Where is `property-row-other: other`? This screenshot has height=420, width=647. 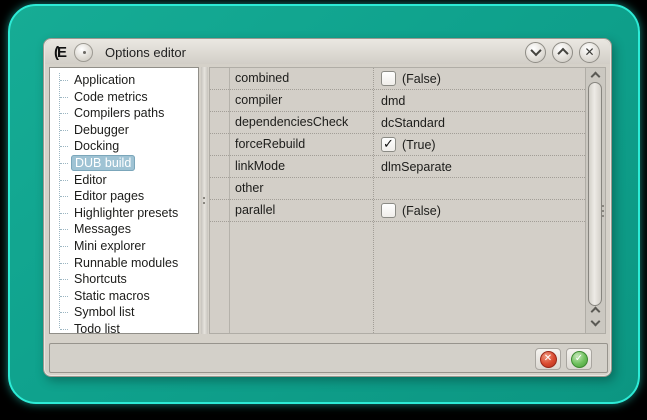 property-row-other: other is located at coordinates (397, 189).